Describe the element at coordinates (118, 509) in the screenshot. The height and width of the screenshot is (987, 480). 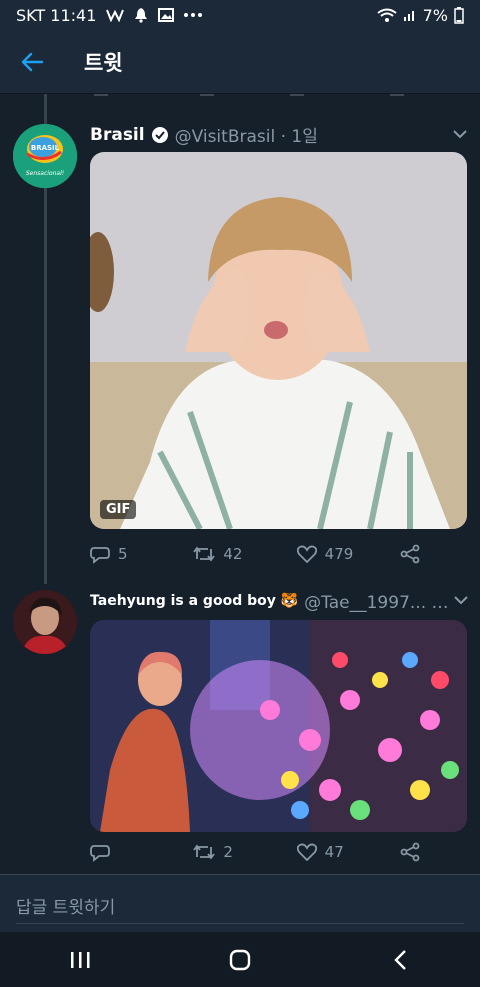
I see `gif-badge: GIF` at that location.